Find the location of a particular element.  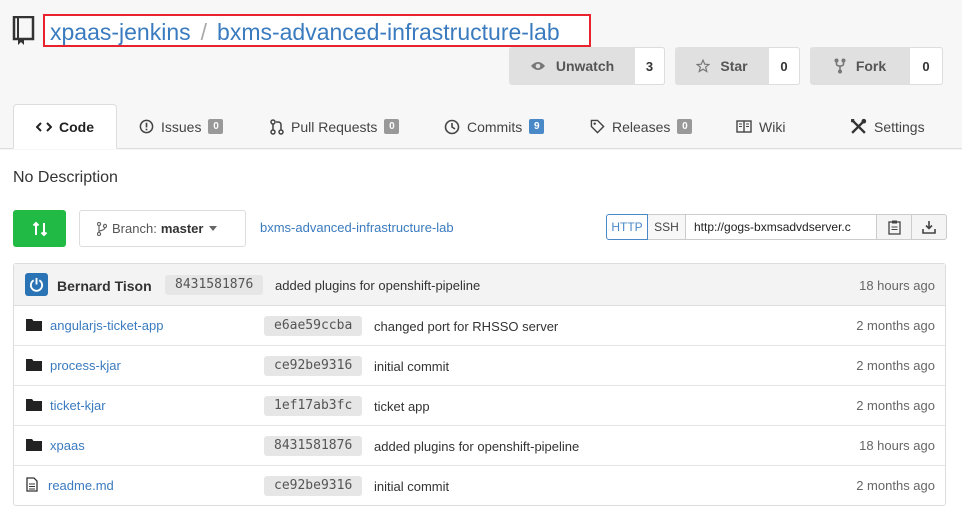

tab-wiki: Wiki is located at coordinates (760, 126).